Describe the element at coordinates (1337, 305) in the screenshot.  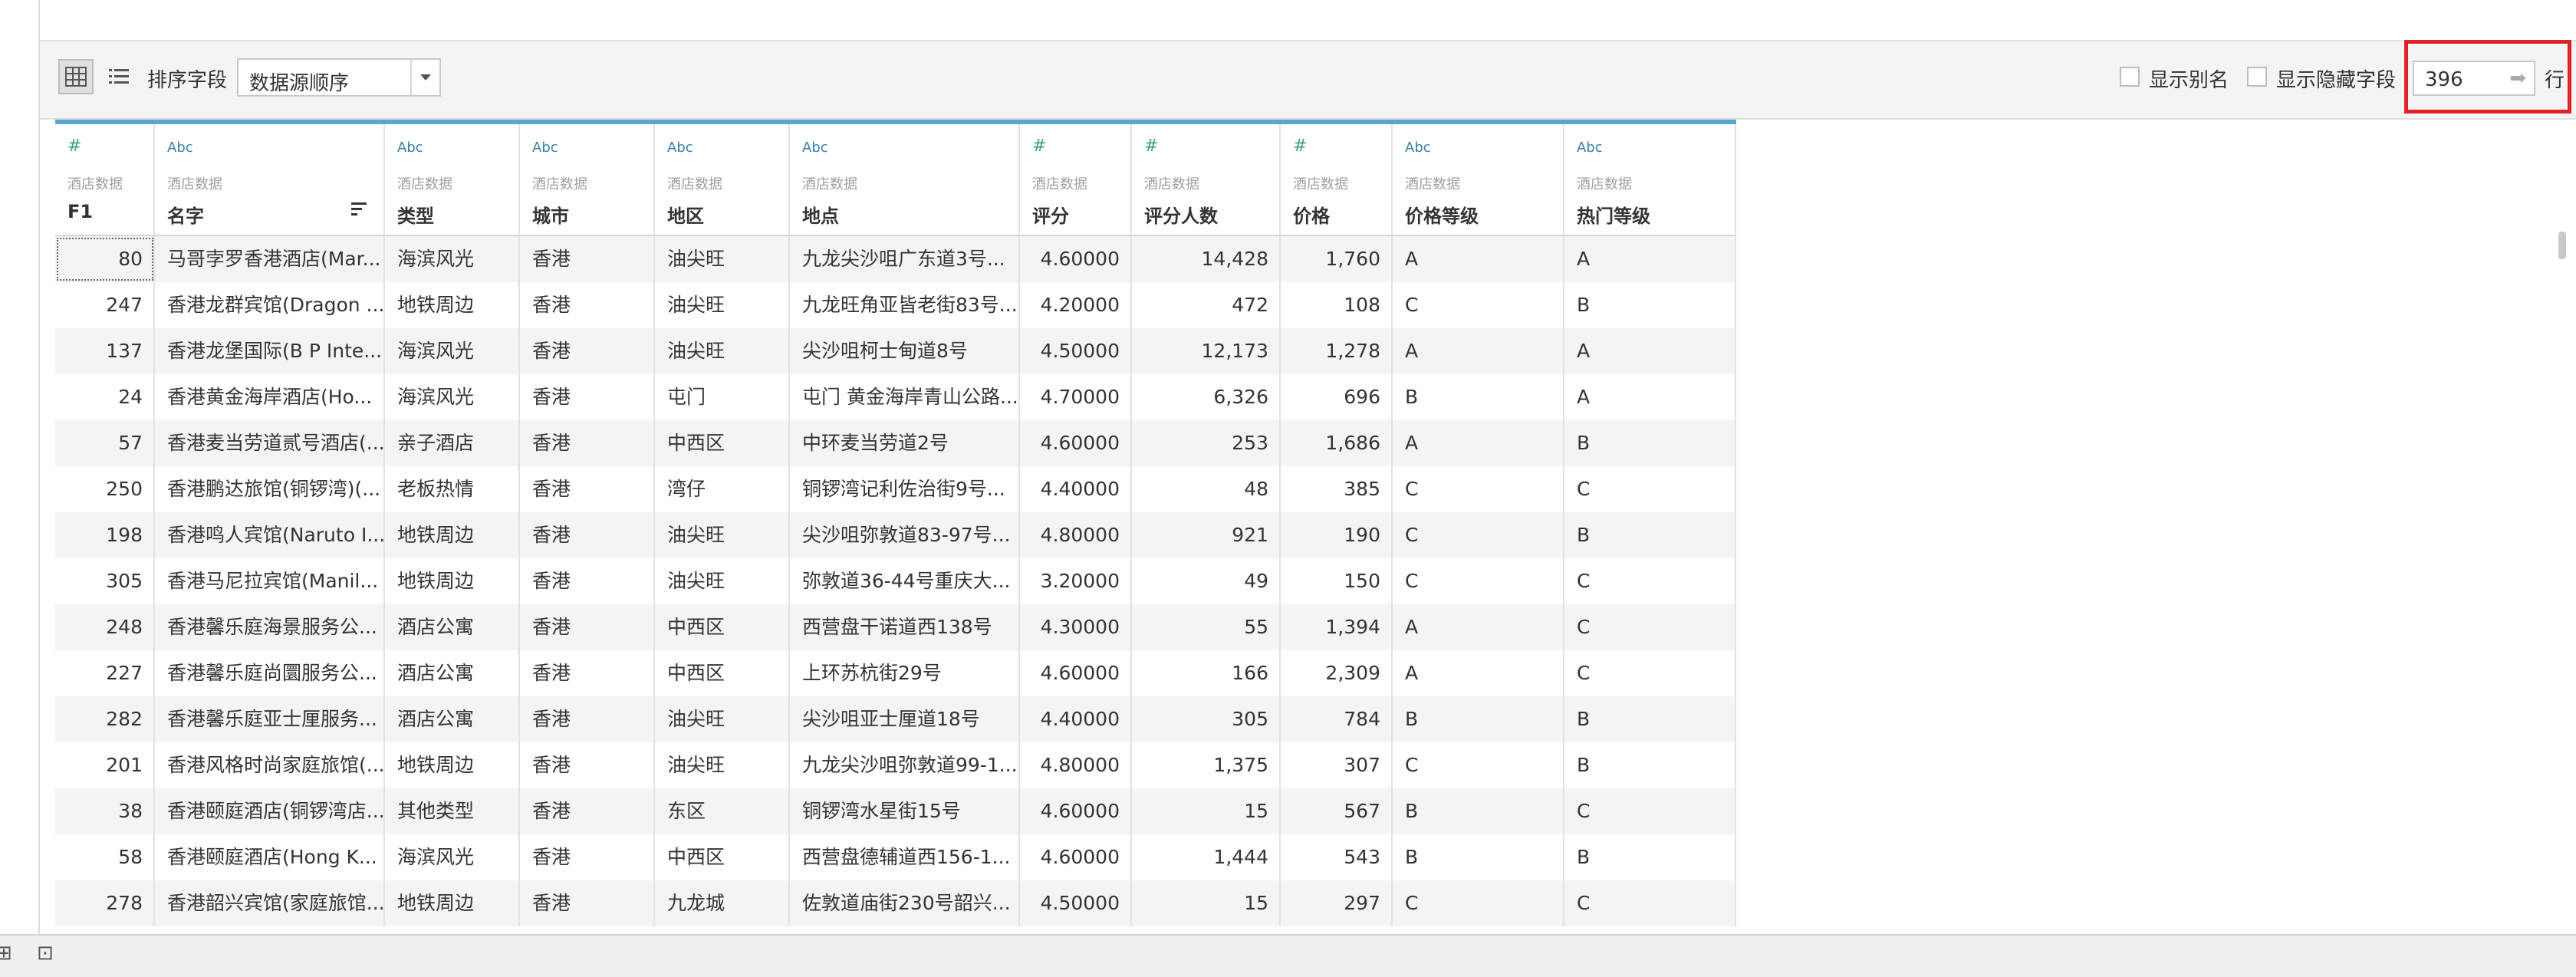
I see `table-cell: 108` at that location.